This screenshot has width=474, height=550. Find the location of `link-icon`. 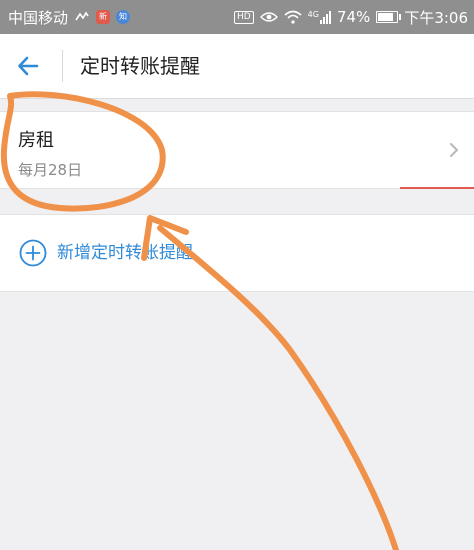

link-icon is located at coordinates (82, 16).